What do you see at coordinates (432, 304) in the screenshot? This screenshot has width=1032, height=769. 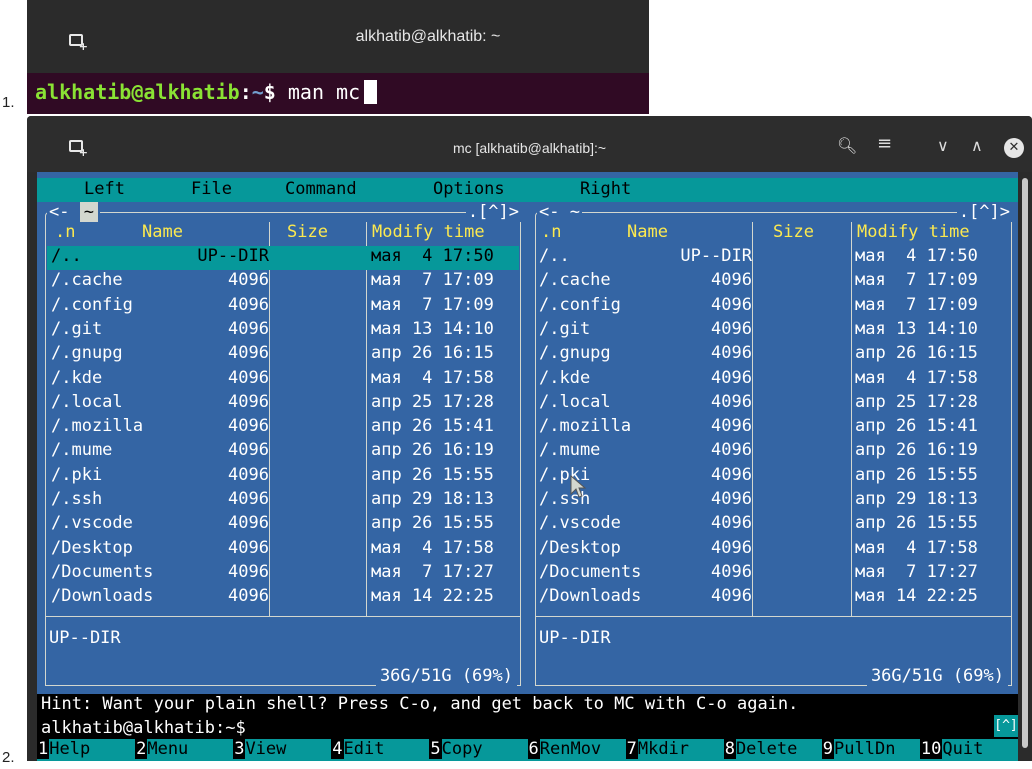 I see `file-modify-time: мая 7 17:09` at bounding box center [432, 304].